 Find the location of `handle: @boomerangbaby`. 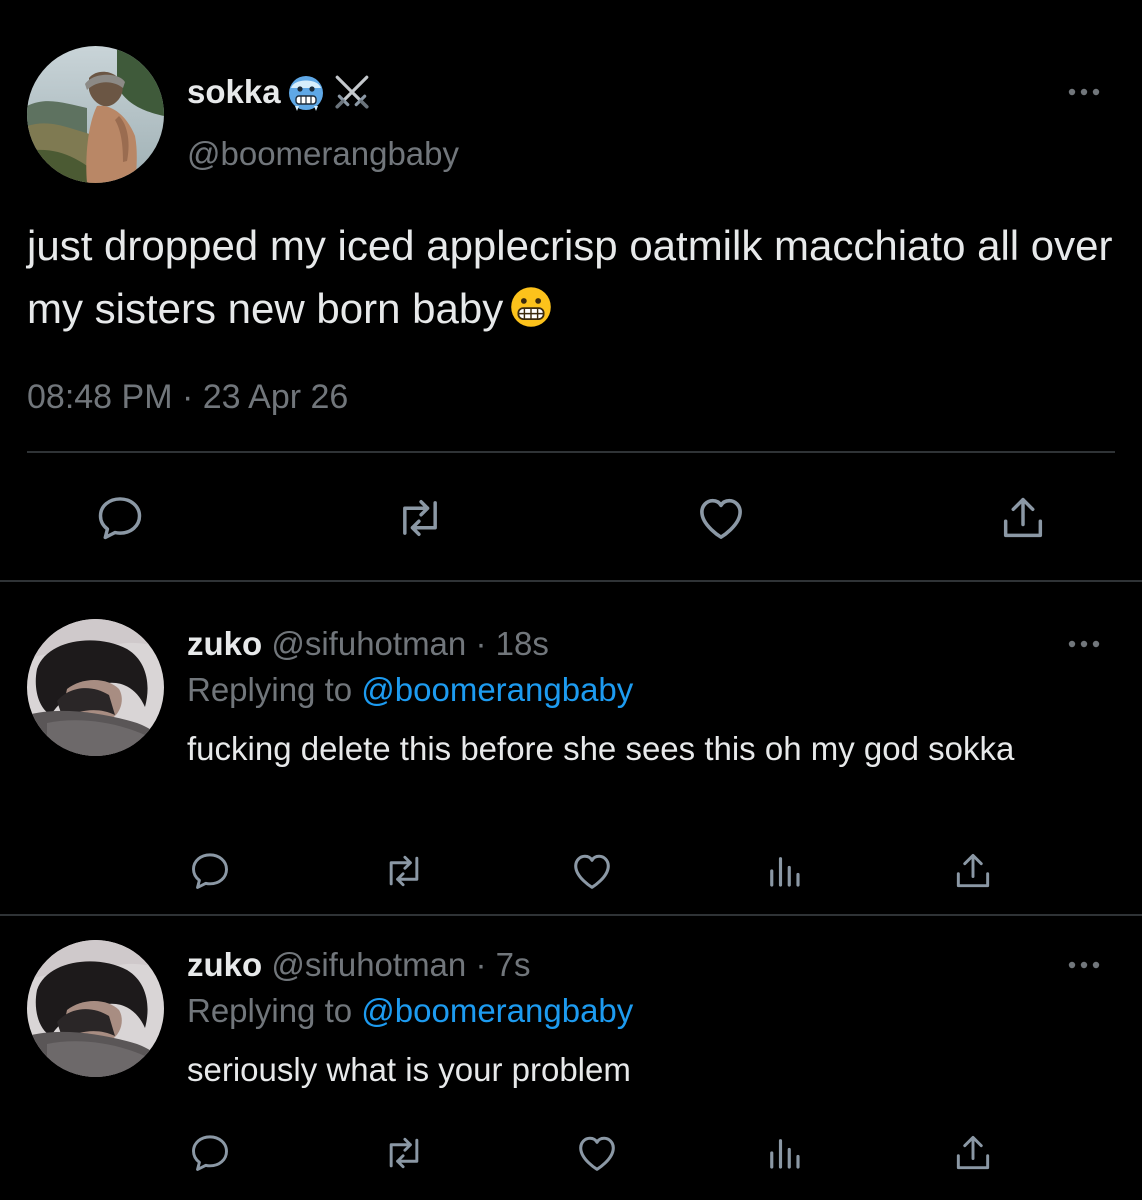

handle: @boomerangbaby is located at coordinates (323, 154).